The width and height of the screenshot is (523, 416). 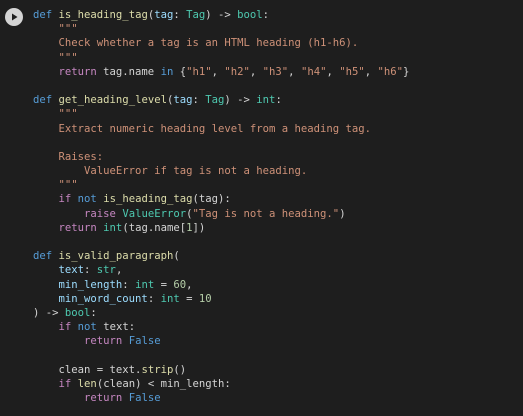 I want to click on code-token: is_heading_tag, so click(x=103, y=15).